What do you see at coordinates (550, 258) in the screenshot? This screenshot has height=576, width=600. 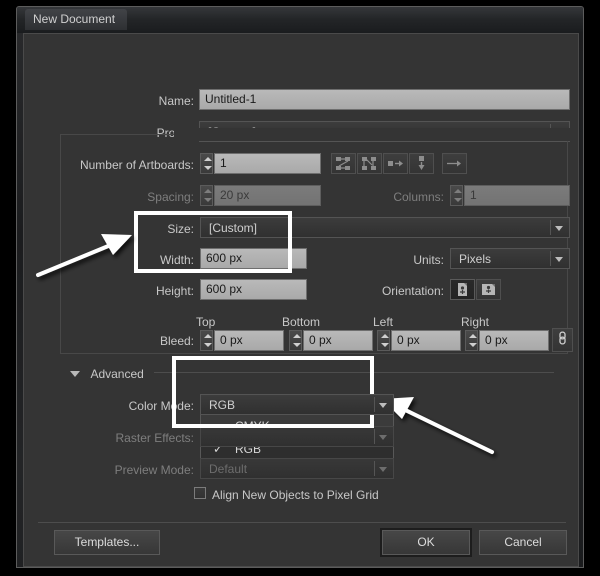 I see `units-separator` at bounding box center [550, 258].